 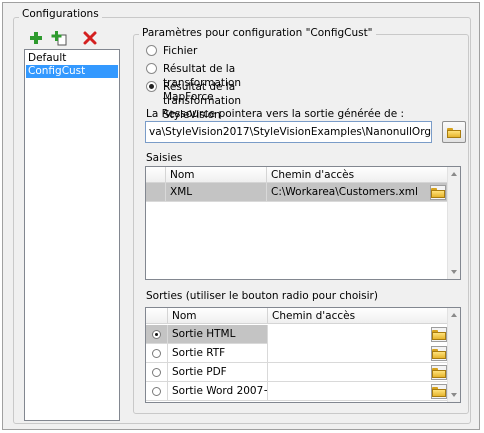 What do you see at coordinates (218, 391) in the screenshot?
I see `sorties-row-name: Sortie Word 2007+` at bounding box center [218, 391].